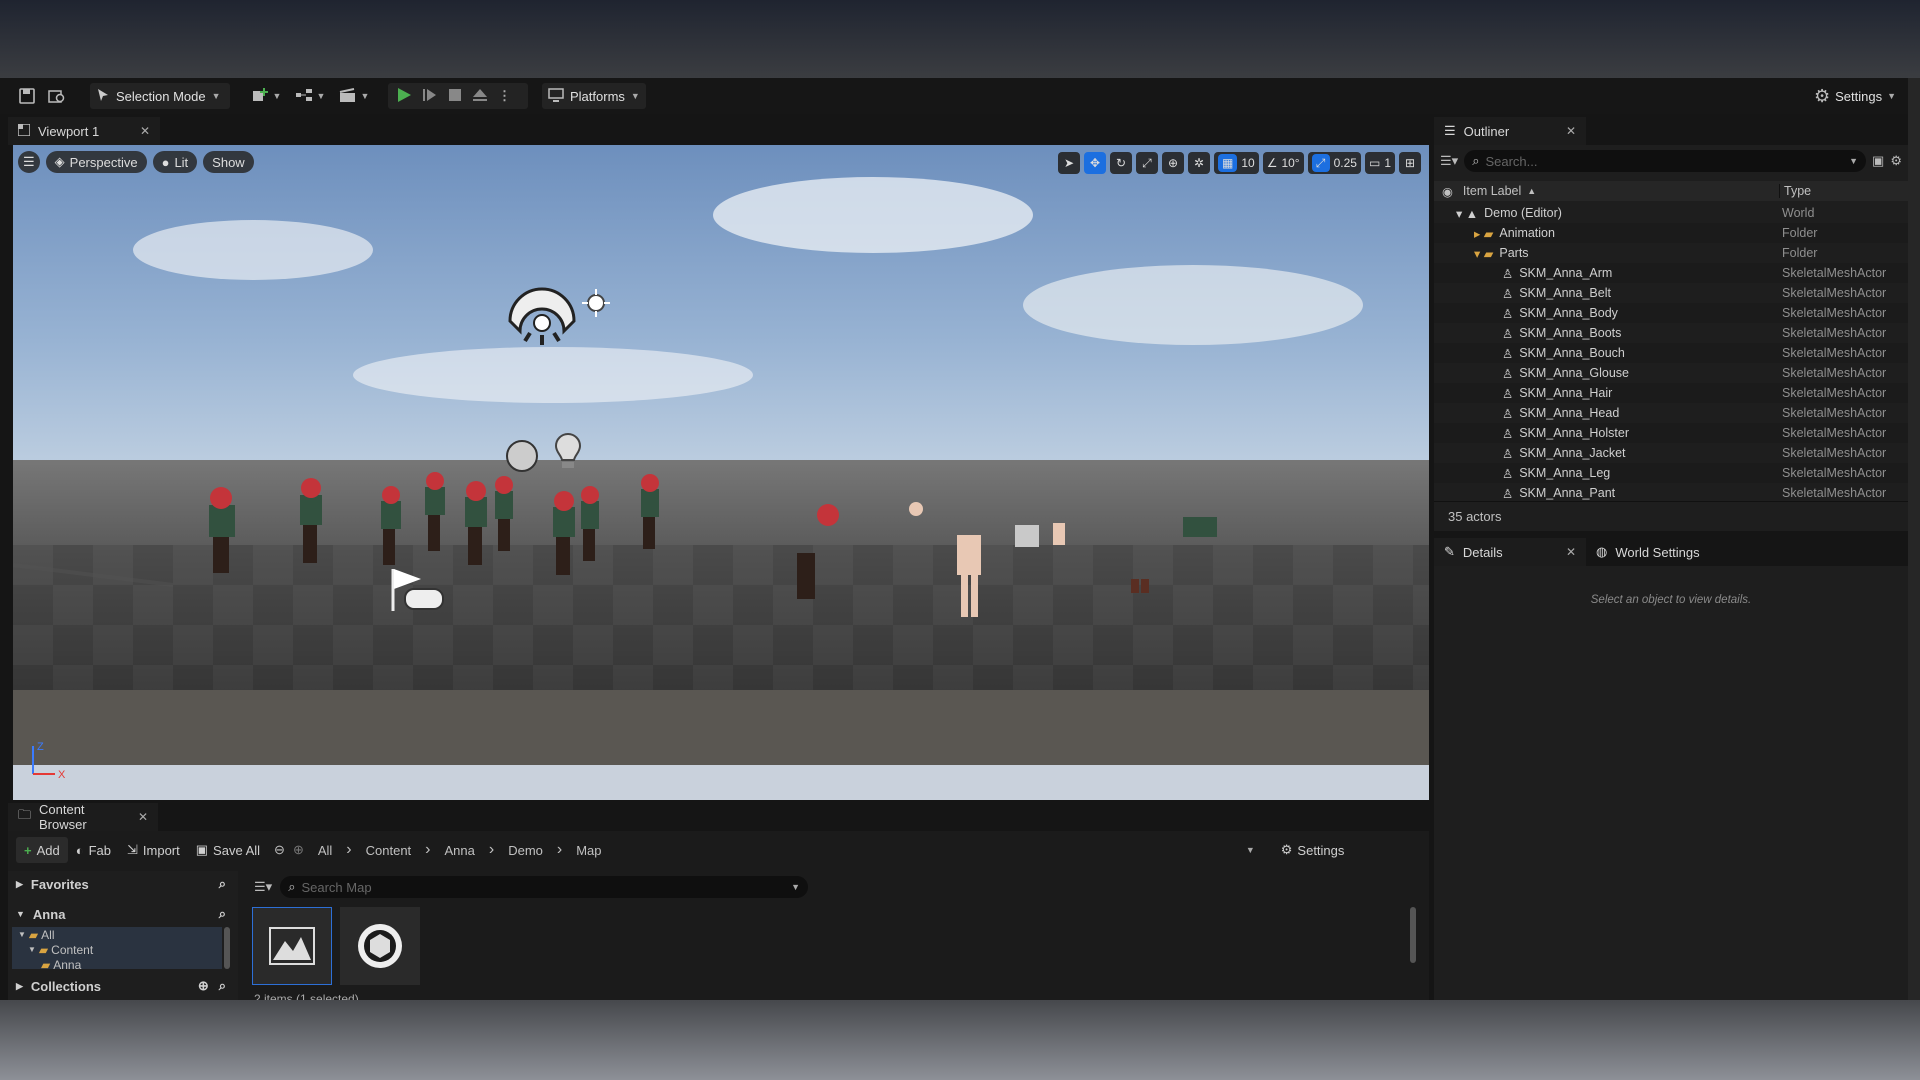 The width and height of the screenshot is (1920, 1080). I want to click on add-button: + Add, so click(42, 850).